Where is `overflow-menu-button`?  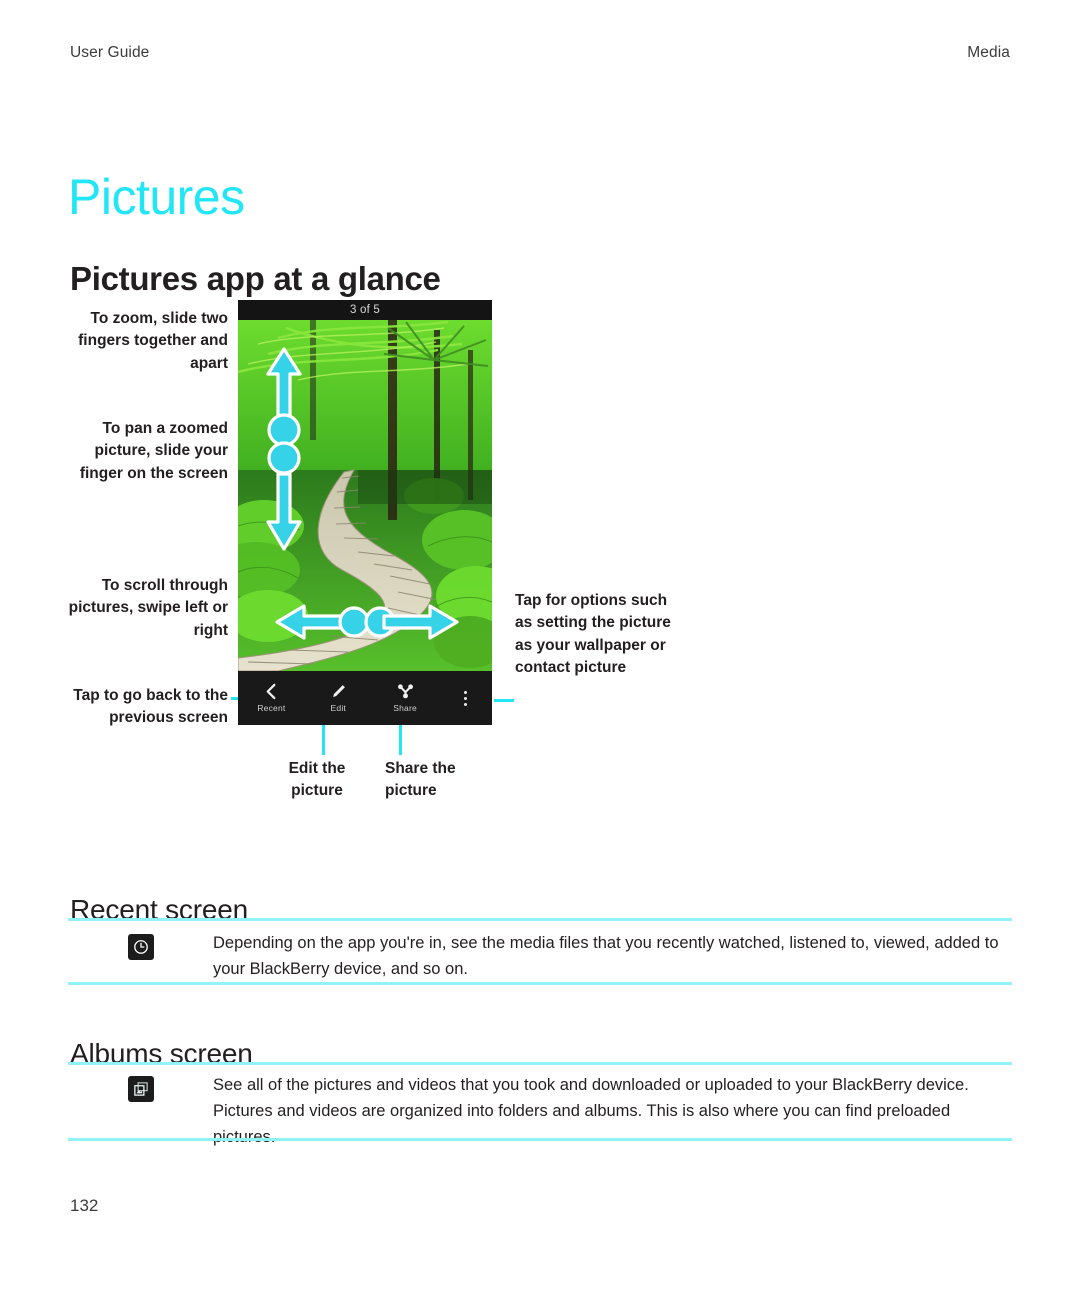 overflow-menu-button is located at coordinates (465, 698).